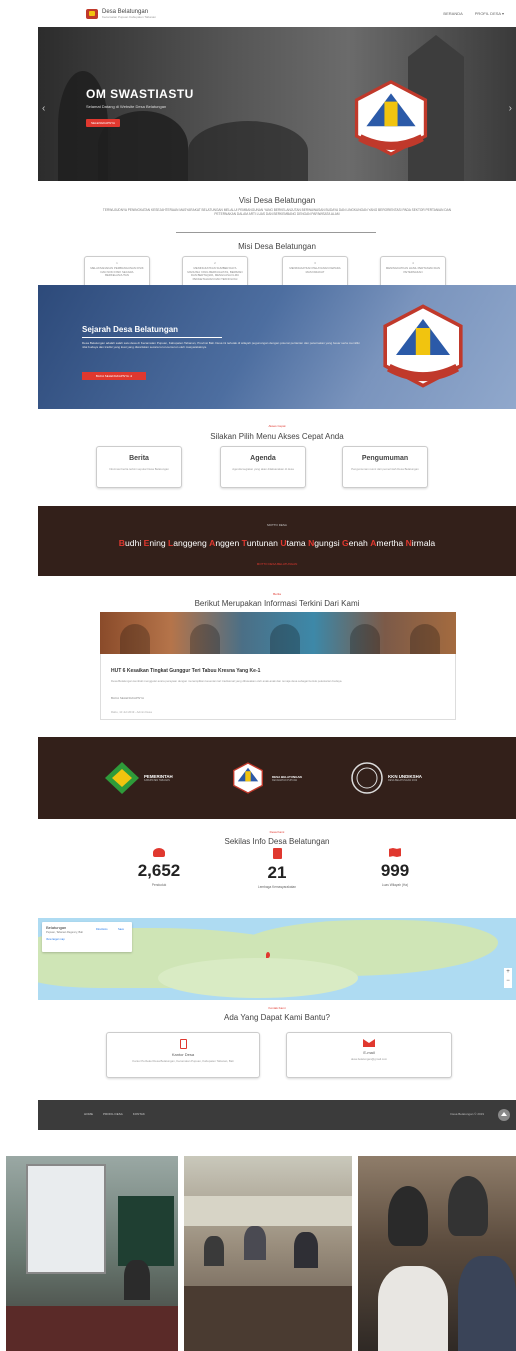 The height and width of the screenshot is (1351, 516). What do you see at coordinates (103, 123) in the screenshot?
I see `hero-button: SELENGKAPNYA` at bounding box center [103, 123].